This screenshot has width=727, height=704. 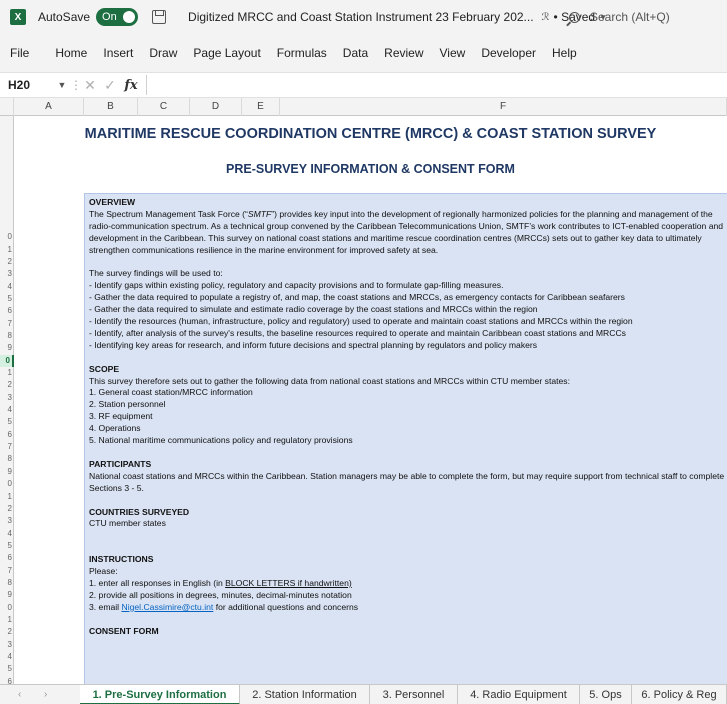 I want to click on menu-help: Help, so click(x=564, y=53).